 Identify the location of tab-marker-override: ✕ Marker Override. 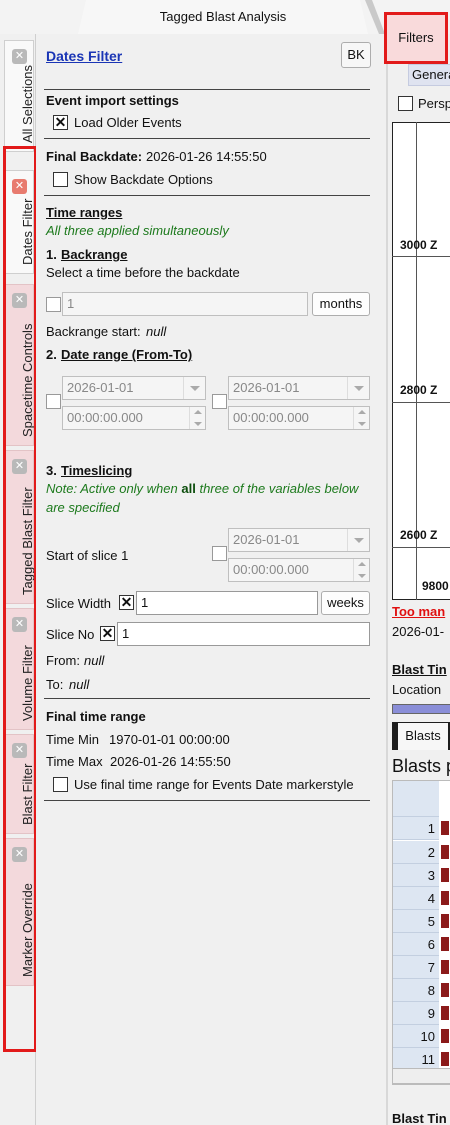
(19, 912).